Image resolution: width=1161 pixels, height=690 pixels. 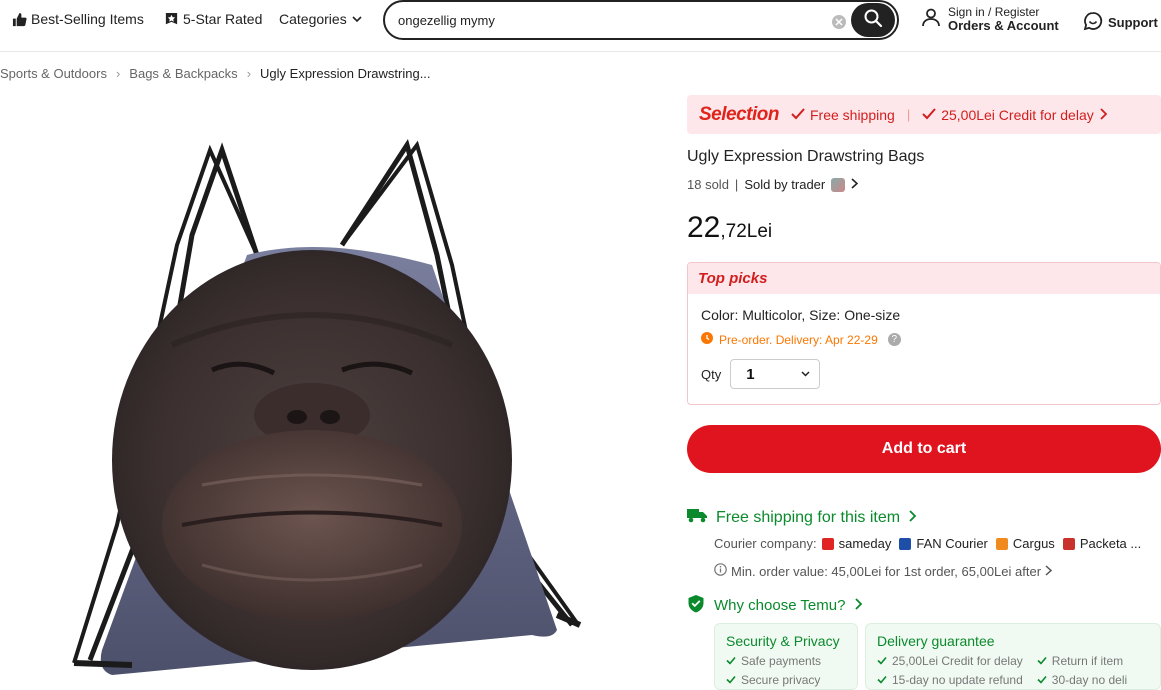 I want to click on security-title: Security & Privacy, so click(x=783, y=641).